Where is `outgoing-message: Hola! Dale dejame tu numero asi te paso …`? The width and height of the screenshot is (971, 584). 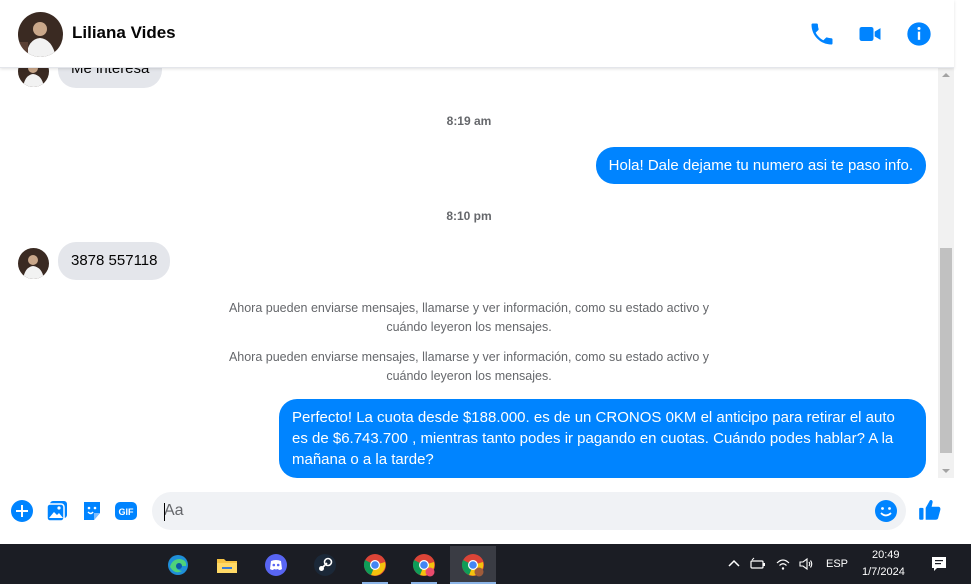
outgoing-message: Hola! Dale dejame tu numero asi te paso … is located at coordinates (760, 165).